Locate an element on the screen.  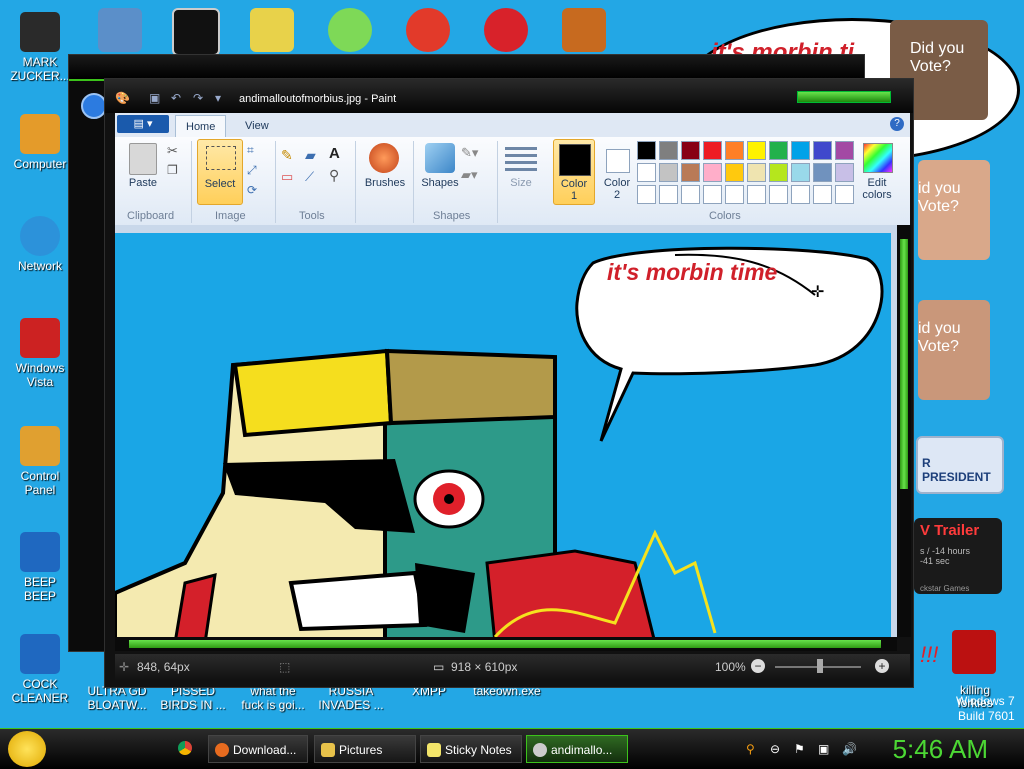
chrome-icon is located at coordinates (185, 748).